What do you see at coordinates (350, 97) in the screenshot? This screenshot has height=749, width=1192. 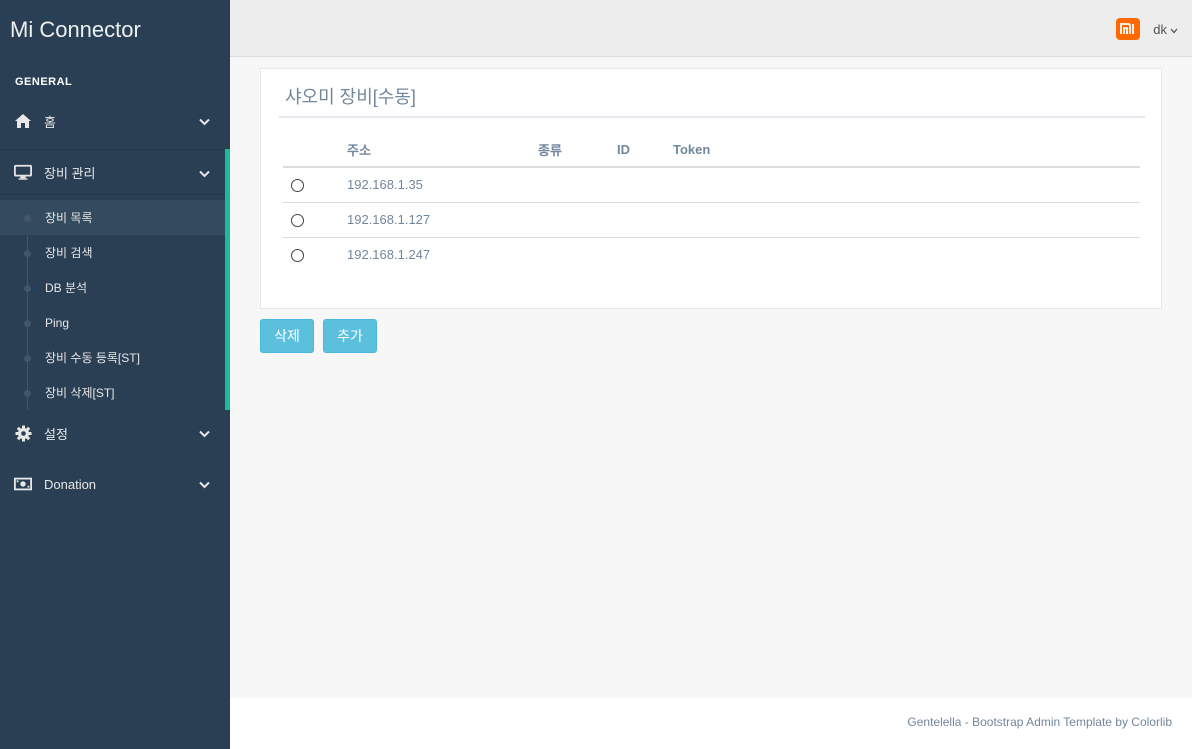 I see `panel-title: 샤오미 장비[수동]` at bounding box center [350, 97].